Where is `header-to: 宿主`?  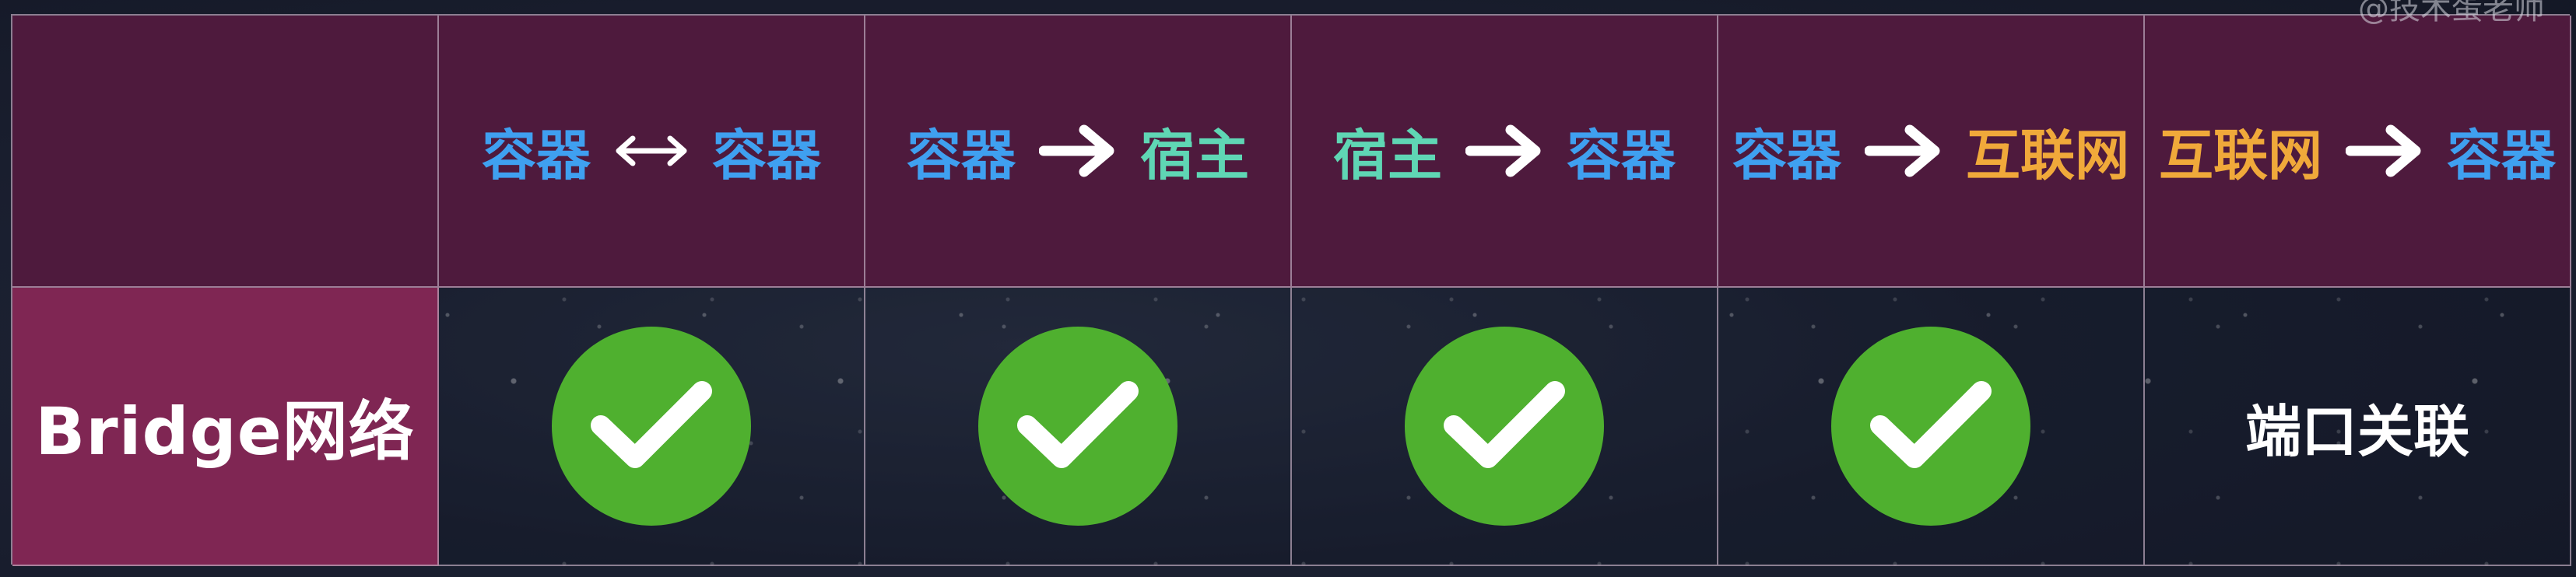
header-to: 宿主 is located at coordinates (1195, 155).